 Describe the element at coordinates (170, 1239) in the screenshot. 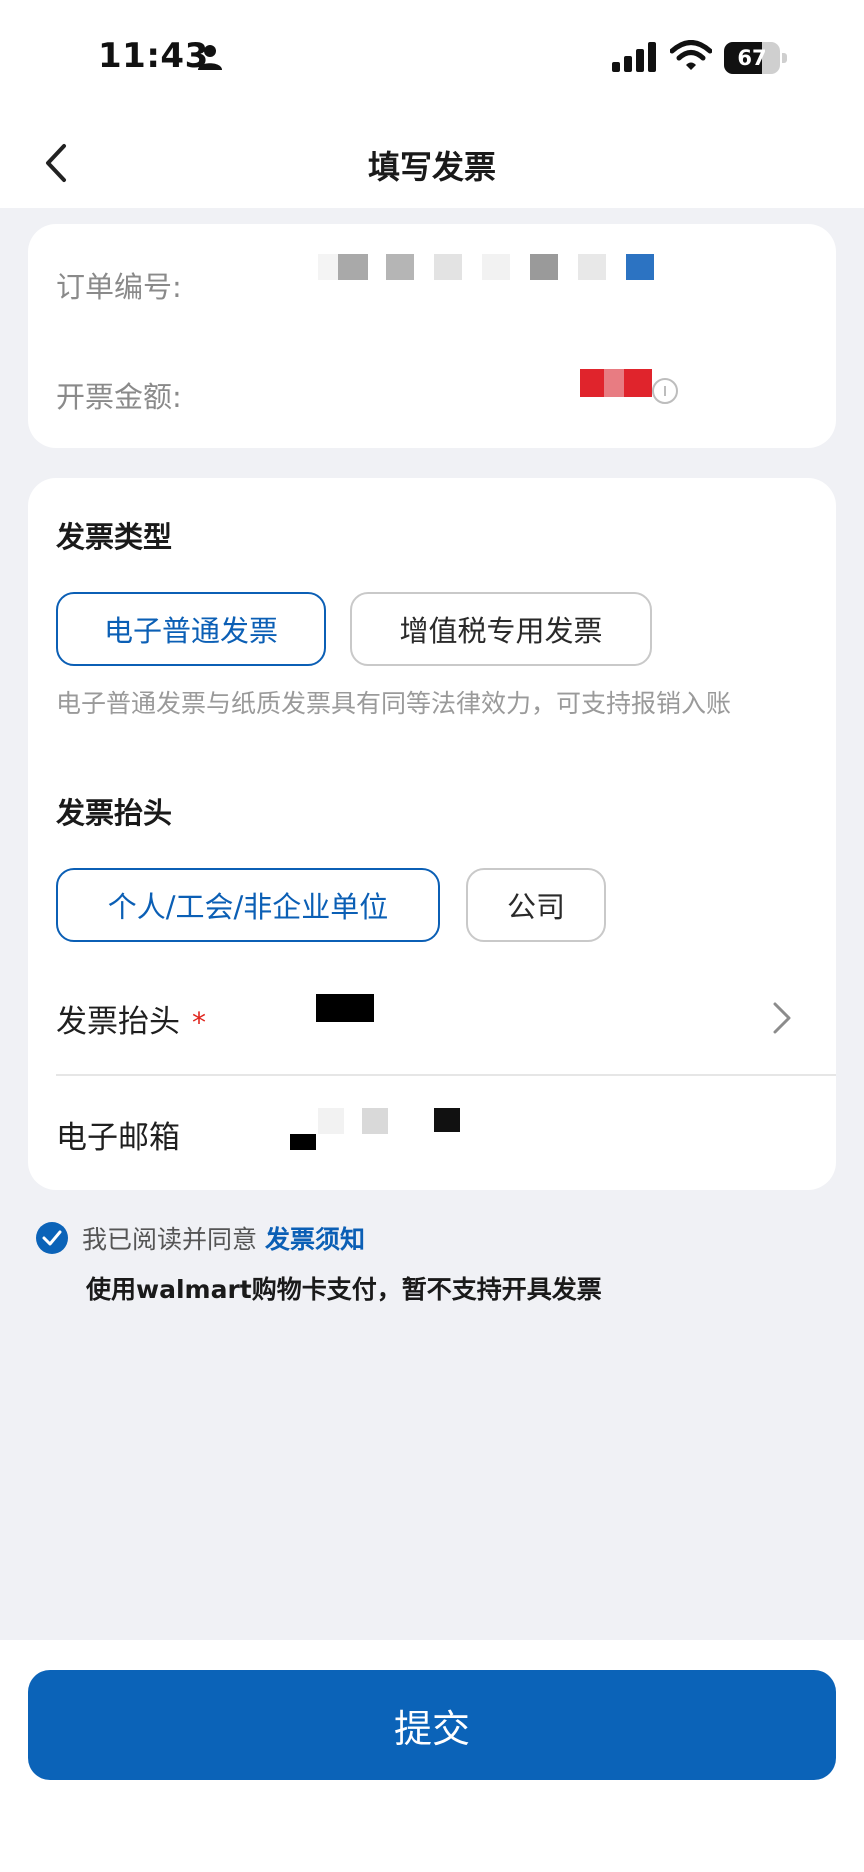

I see `agreement-text: 我已阅读并同意` at that location.